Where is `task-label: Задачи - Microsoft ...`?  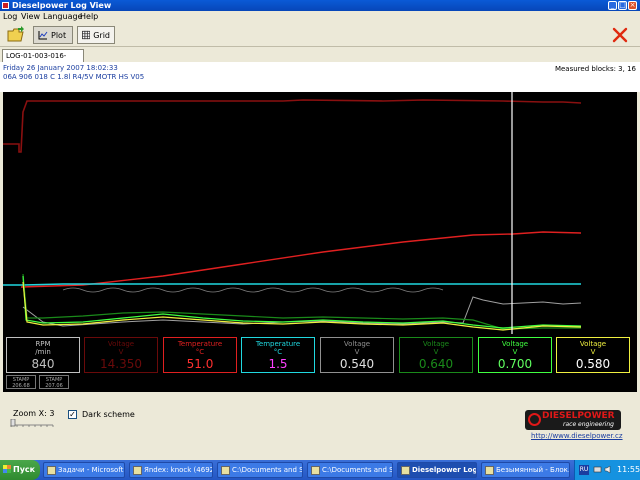
task-label: Задачи - Microsoft ... is located at coordinates (91, 470).